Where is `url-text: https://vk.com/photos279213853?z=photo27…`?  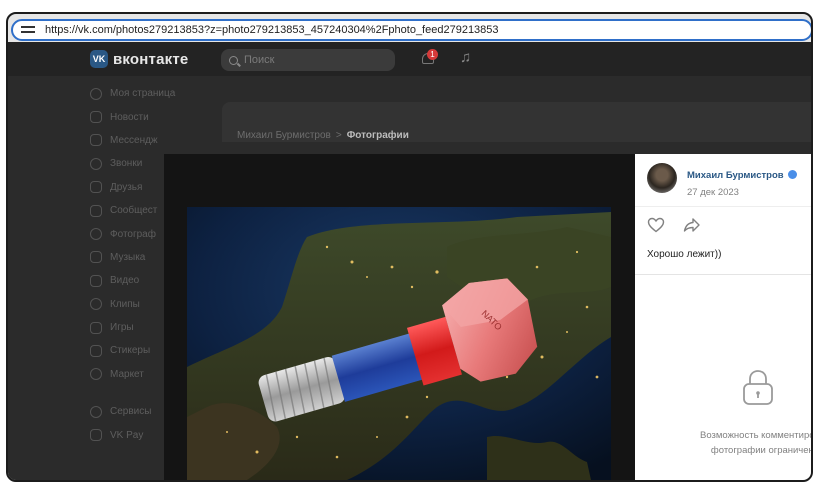
url-text: https://vk.com/photos279213853?z=photo27… is located at coordinates (272, 30).